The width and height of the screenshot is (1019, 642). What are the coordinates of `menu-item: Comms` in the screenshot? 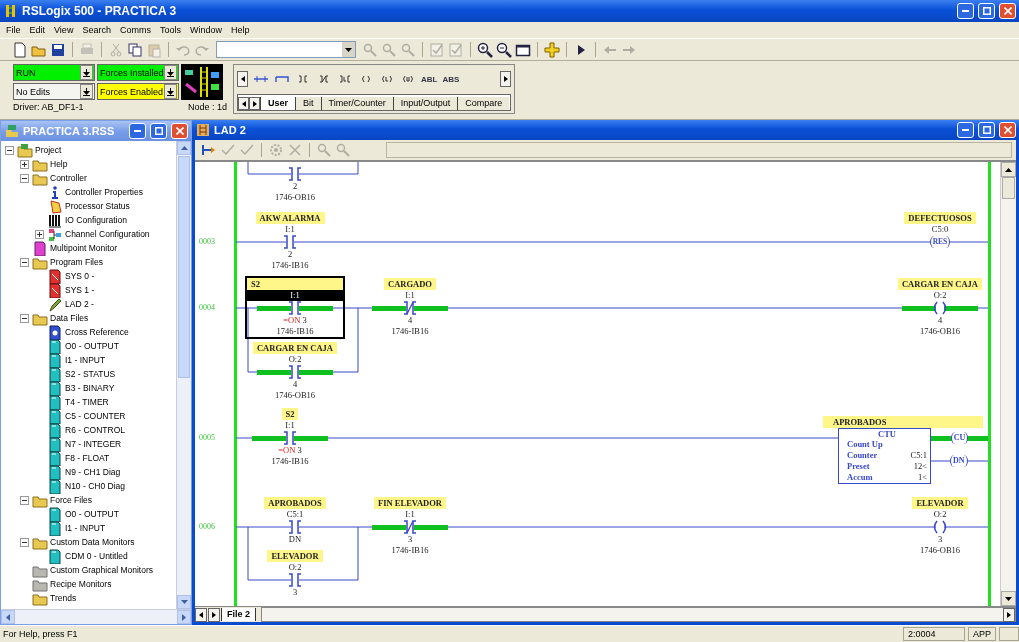 It's located at (135, 30).